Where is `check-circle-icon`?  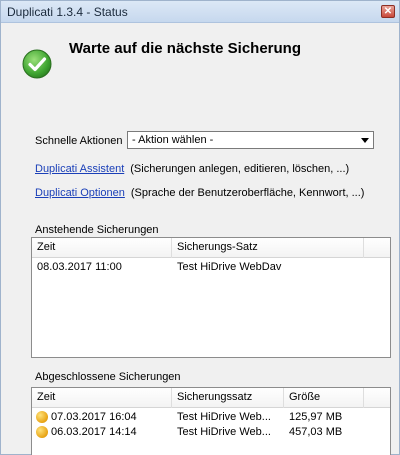
check-circle-icon is located at coordinates (37, 64).